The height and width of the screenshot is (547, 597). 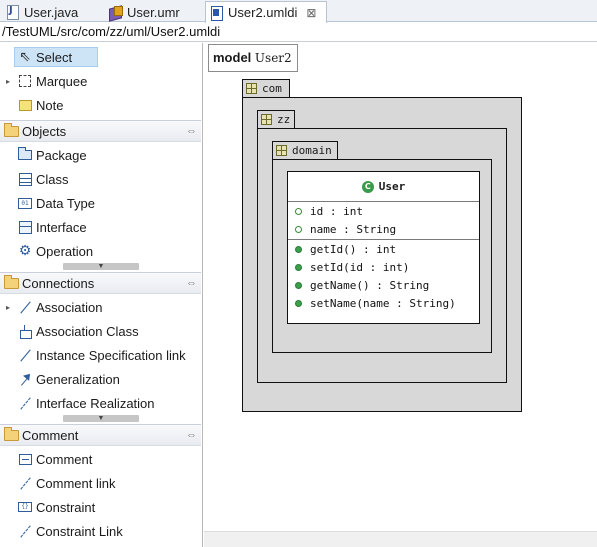 I want to click on tool-package: Package, so click(x=100, y=155).